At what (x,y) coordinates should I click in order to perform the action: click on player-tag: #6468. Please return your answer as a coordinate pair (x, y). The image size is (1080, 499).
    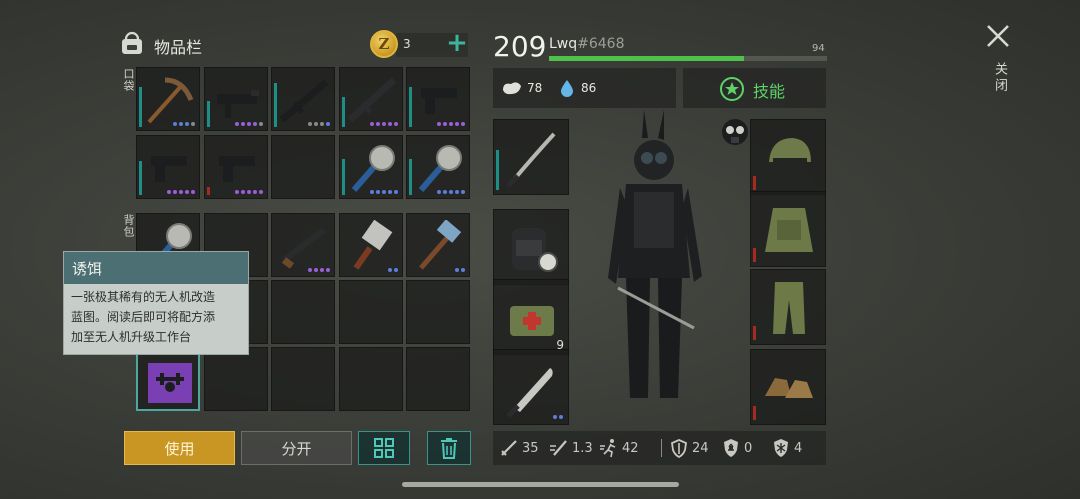
    Looking at the image, I should click on (601, 44).